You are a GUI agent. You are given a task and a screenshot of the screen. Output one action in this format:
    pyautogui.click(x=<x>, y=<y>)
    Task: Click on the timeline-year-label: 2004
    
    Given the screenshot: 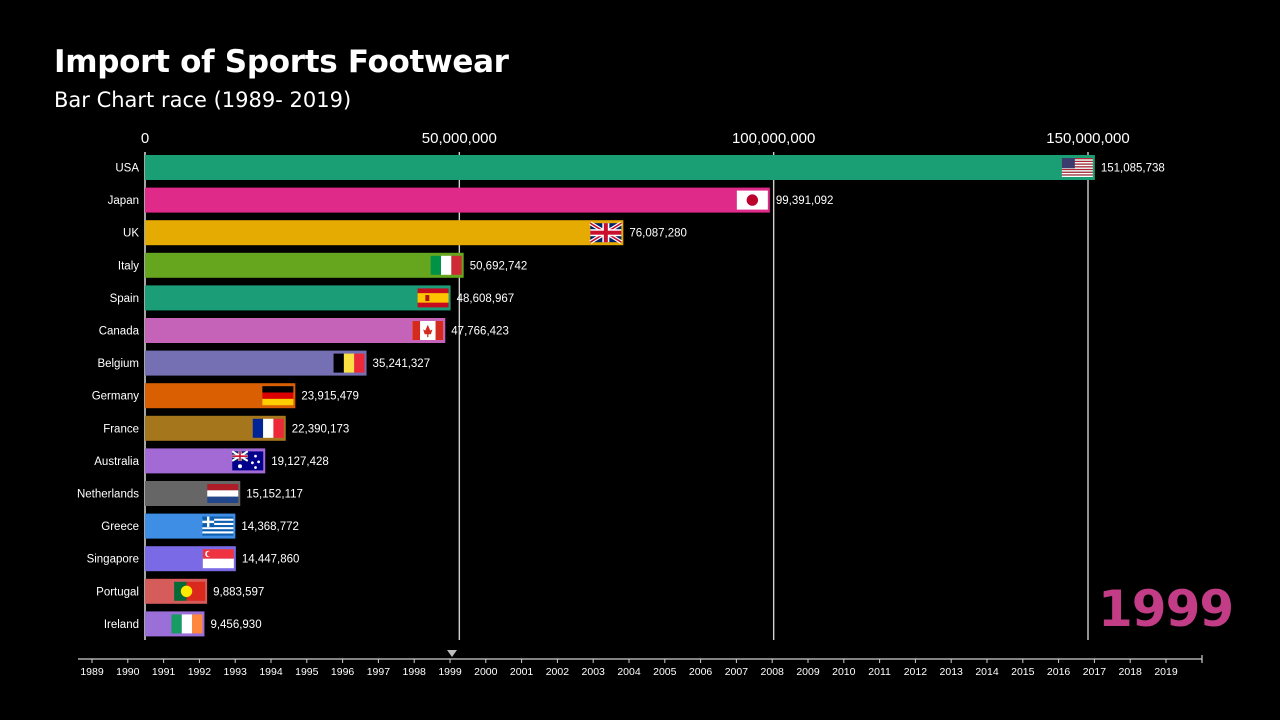 What is the action you would take?
    pyautogui.click(x=629, y=672)
    